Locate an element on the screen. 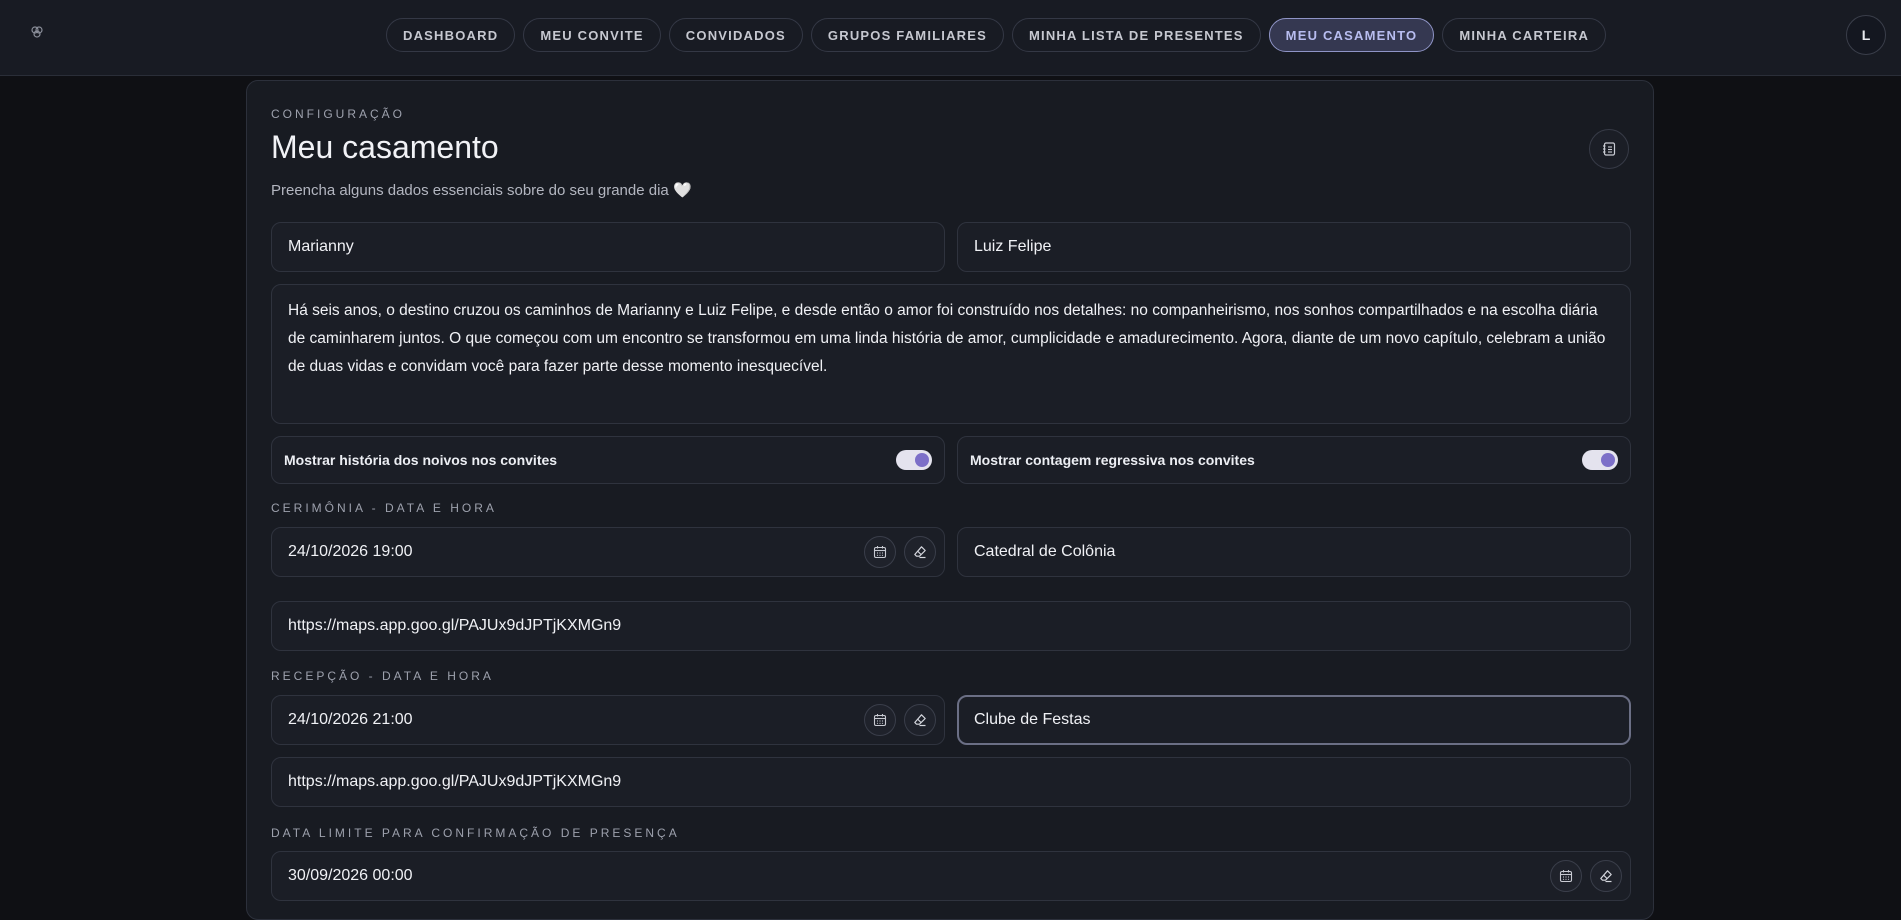  groom-name-input: Luiz Felipe is located at coordinates (1294, 247).